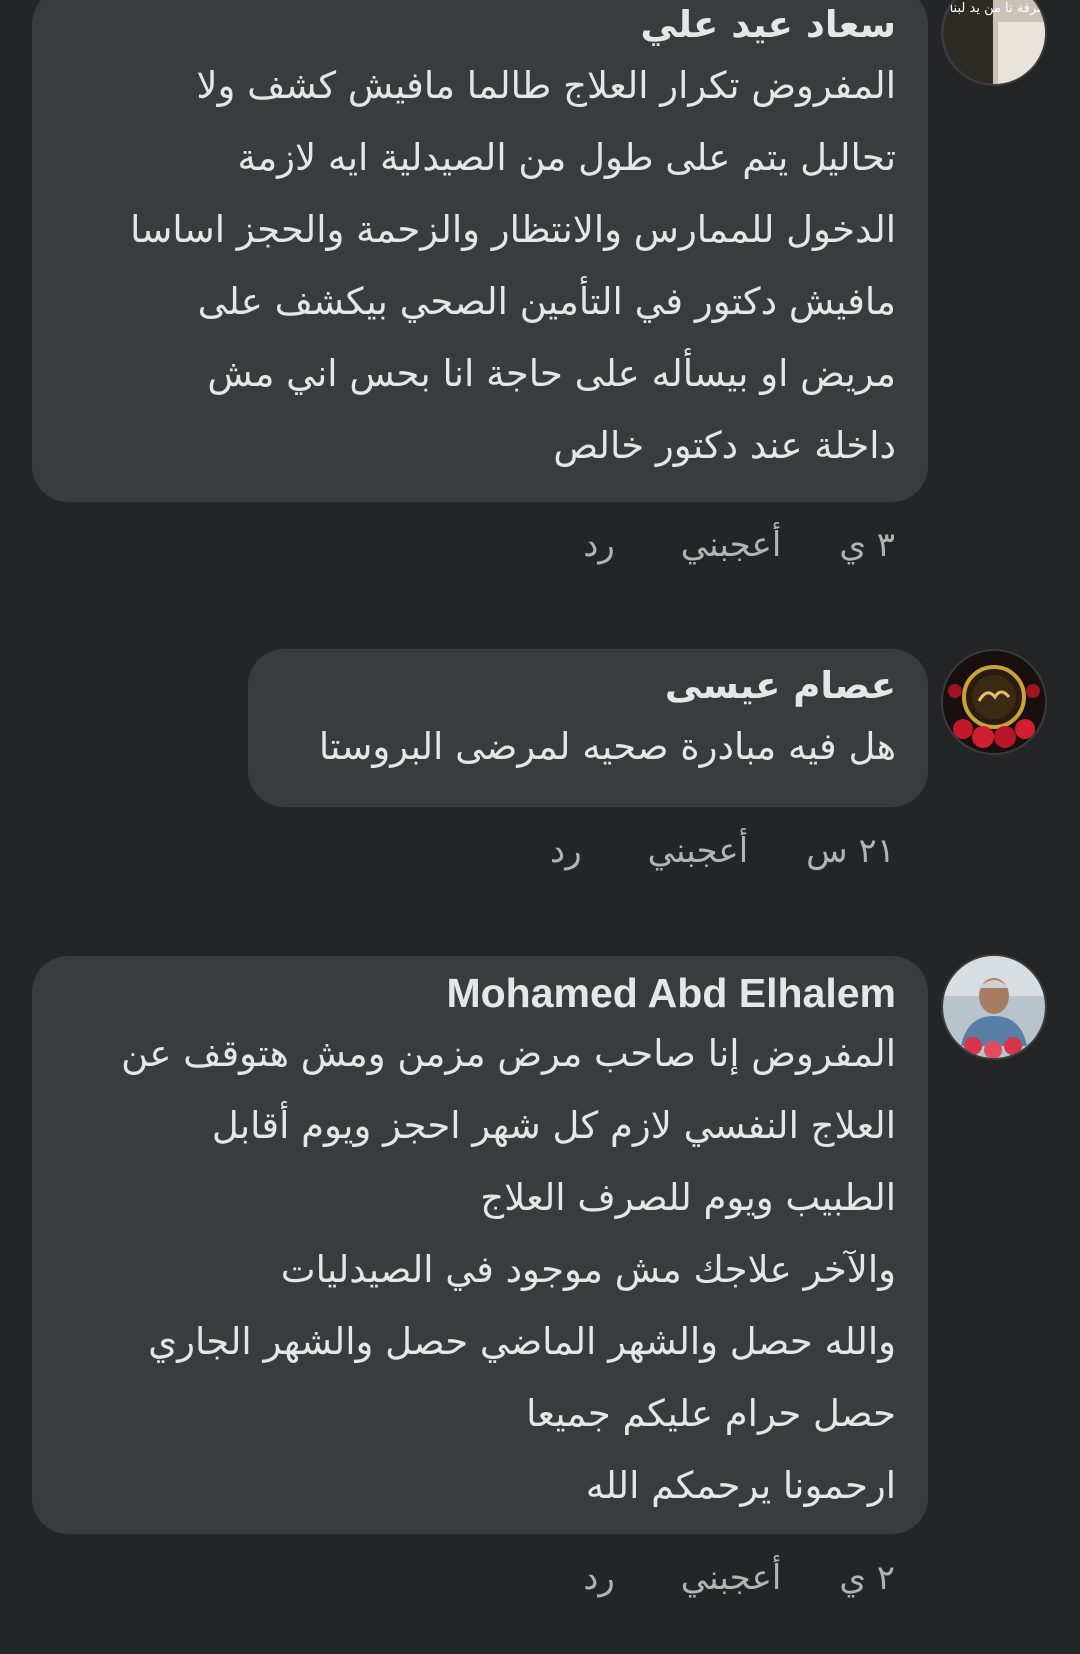 This screenshot has height=1654, width=1080. I want to click on comment-text-line: داخلة عند دكتور خالص, so click(724, 445).